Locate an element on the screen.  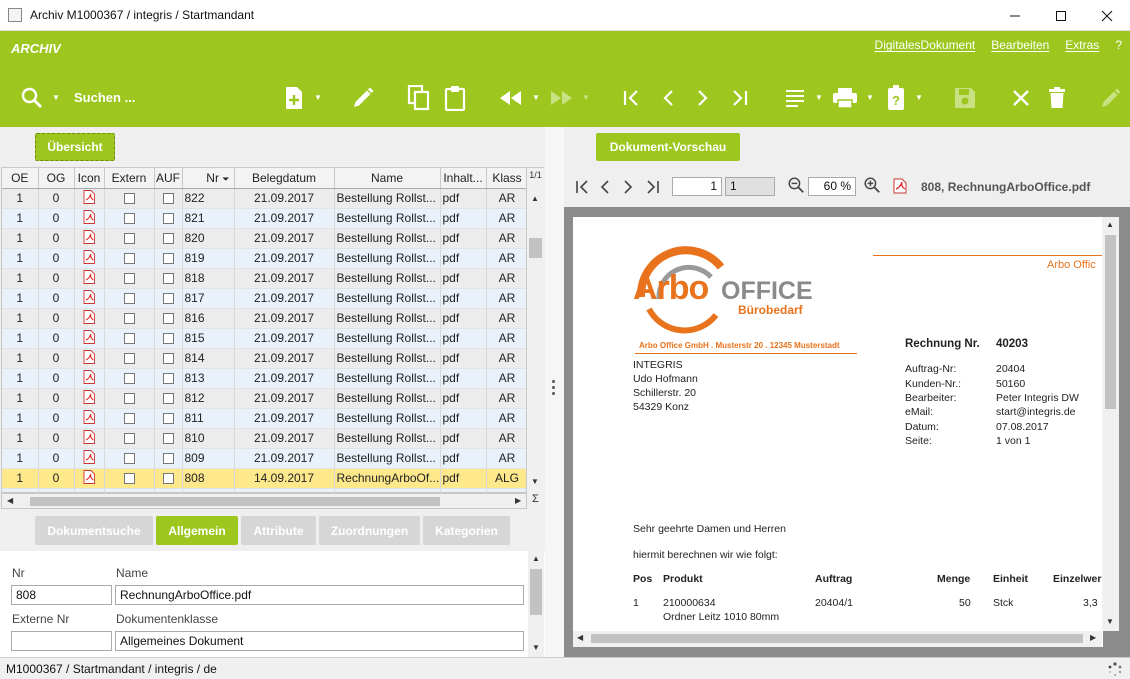
name-field: RechnungArboOffice.pdf is located at coordinates (319, 595).